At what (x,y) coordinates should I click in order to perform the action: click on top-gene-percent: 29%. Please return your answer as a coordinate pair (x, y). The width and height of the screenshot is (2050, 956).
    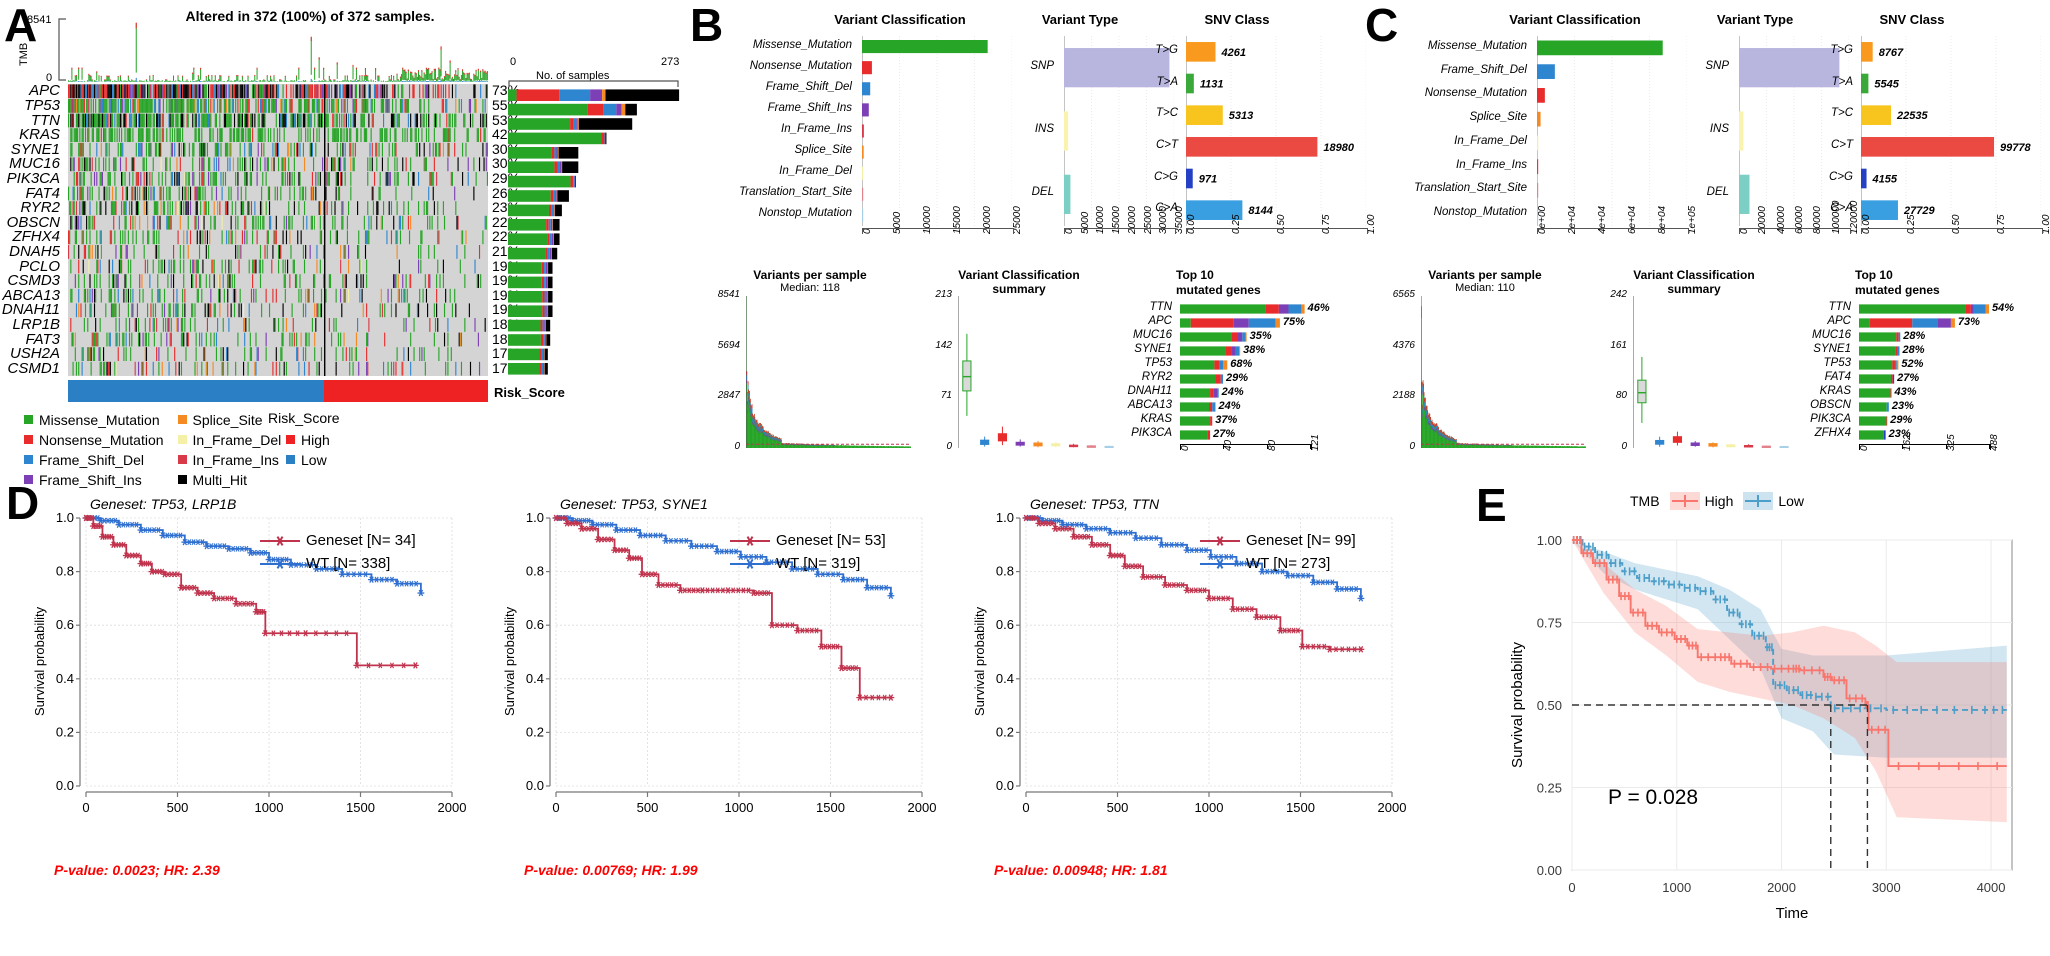
    Looking at the image, I should click on (1236, 378).